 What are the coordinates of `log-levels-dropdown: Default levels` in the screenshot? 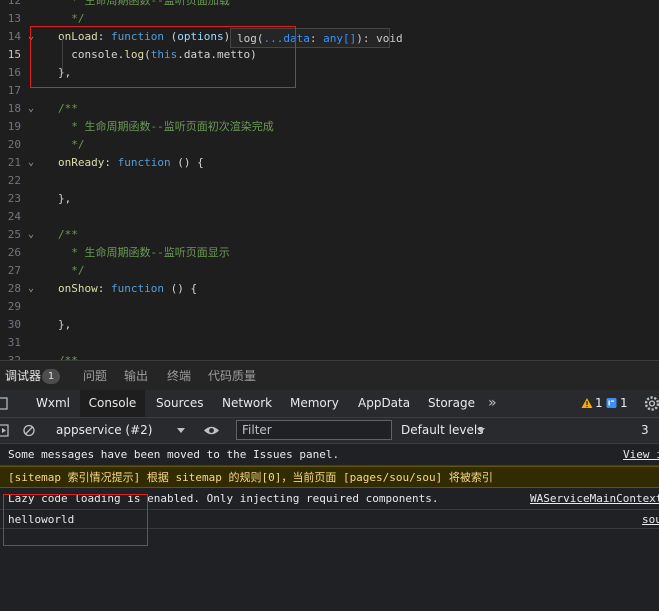 It's located at (442, 430).